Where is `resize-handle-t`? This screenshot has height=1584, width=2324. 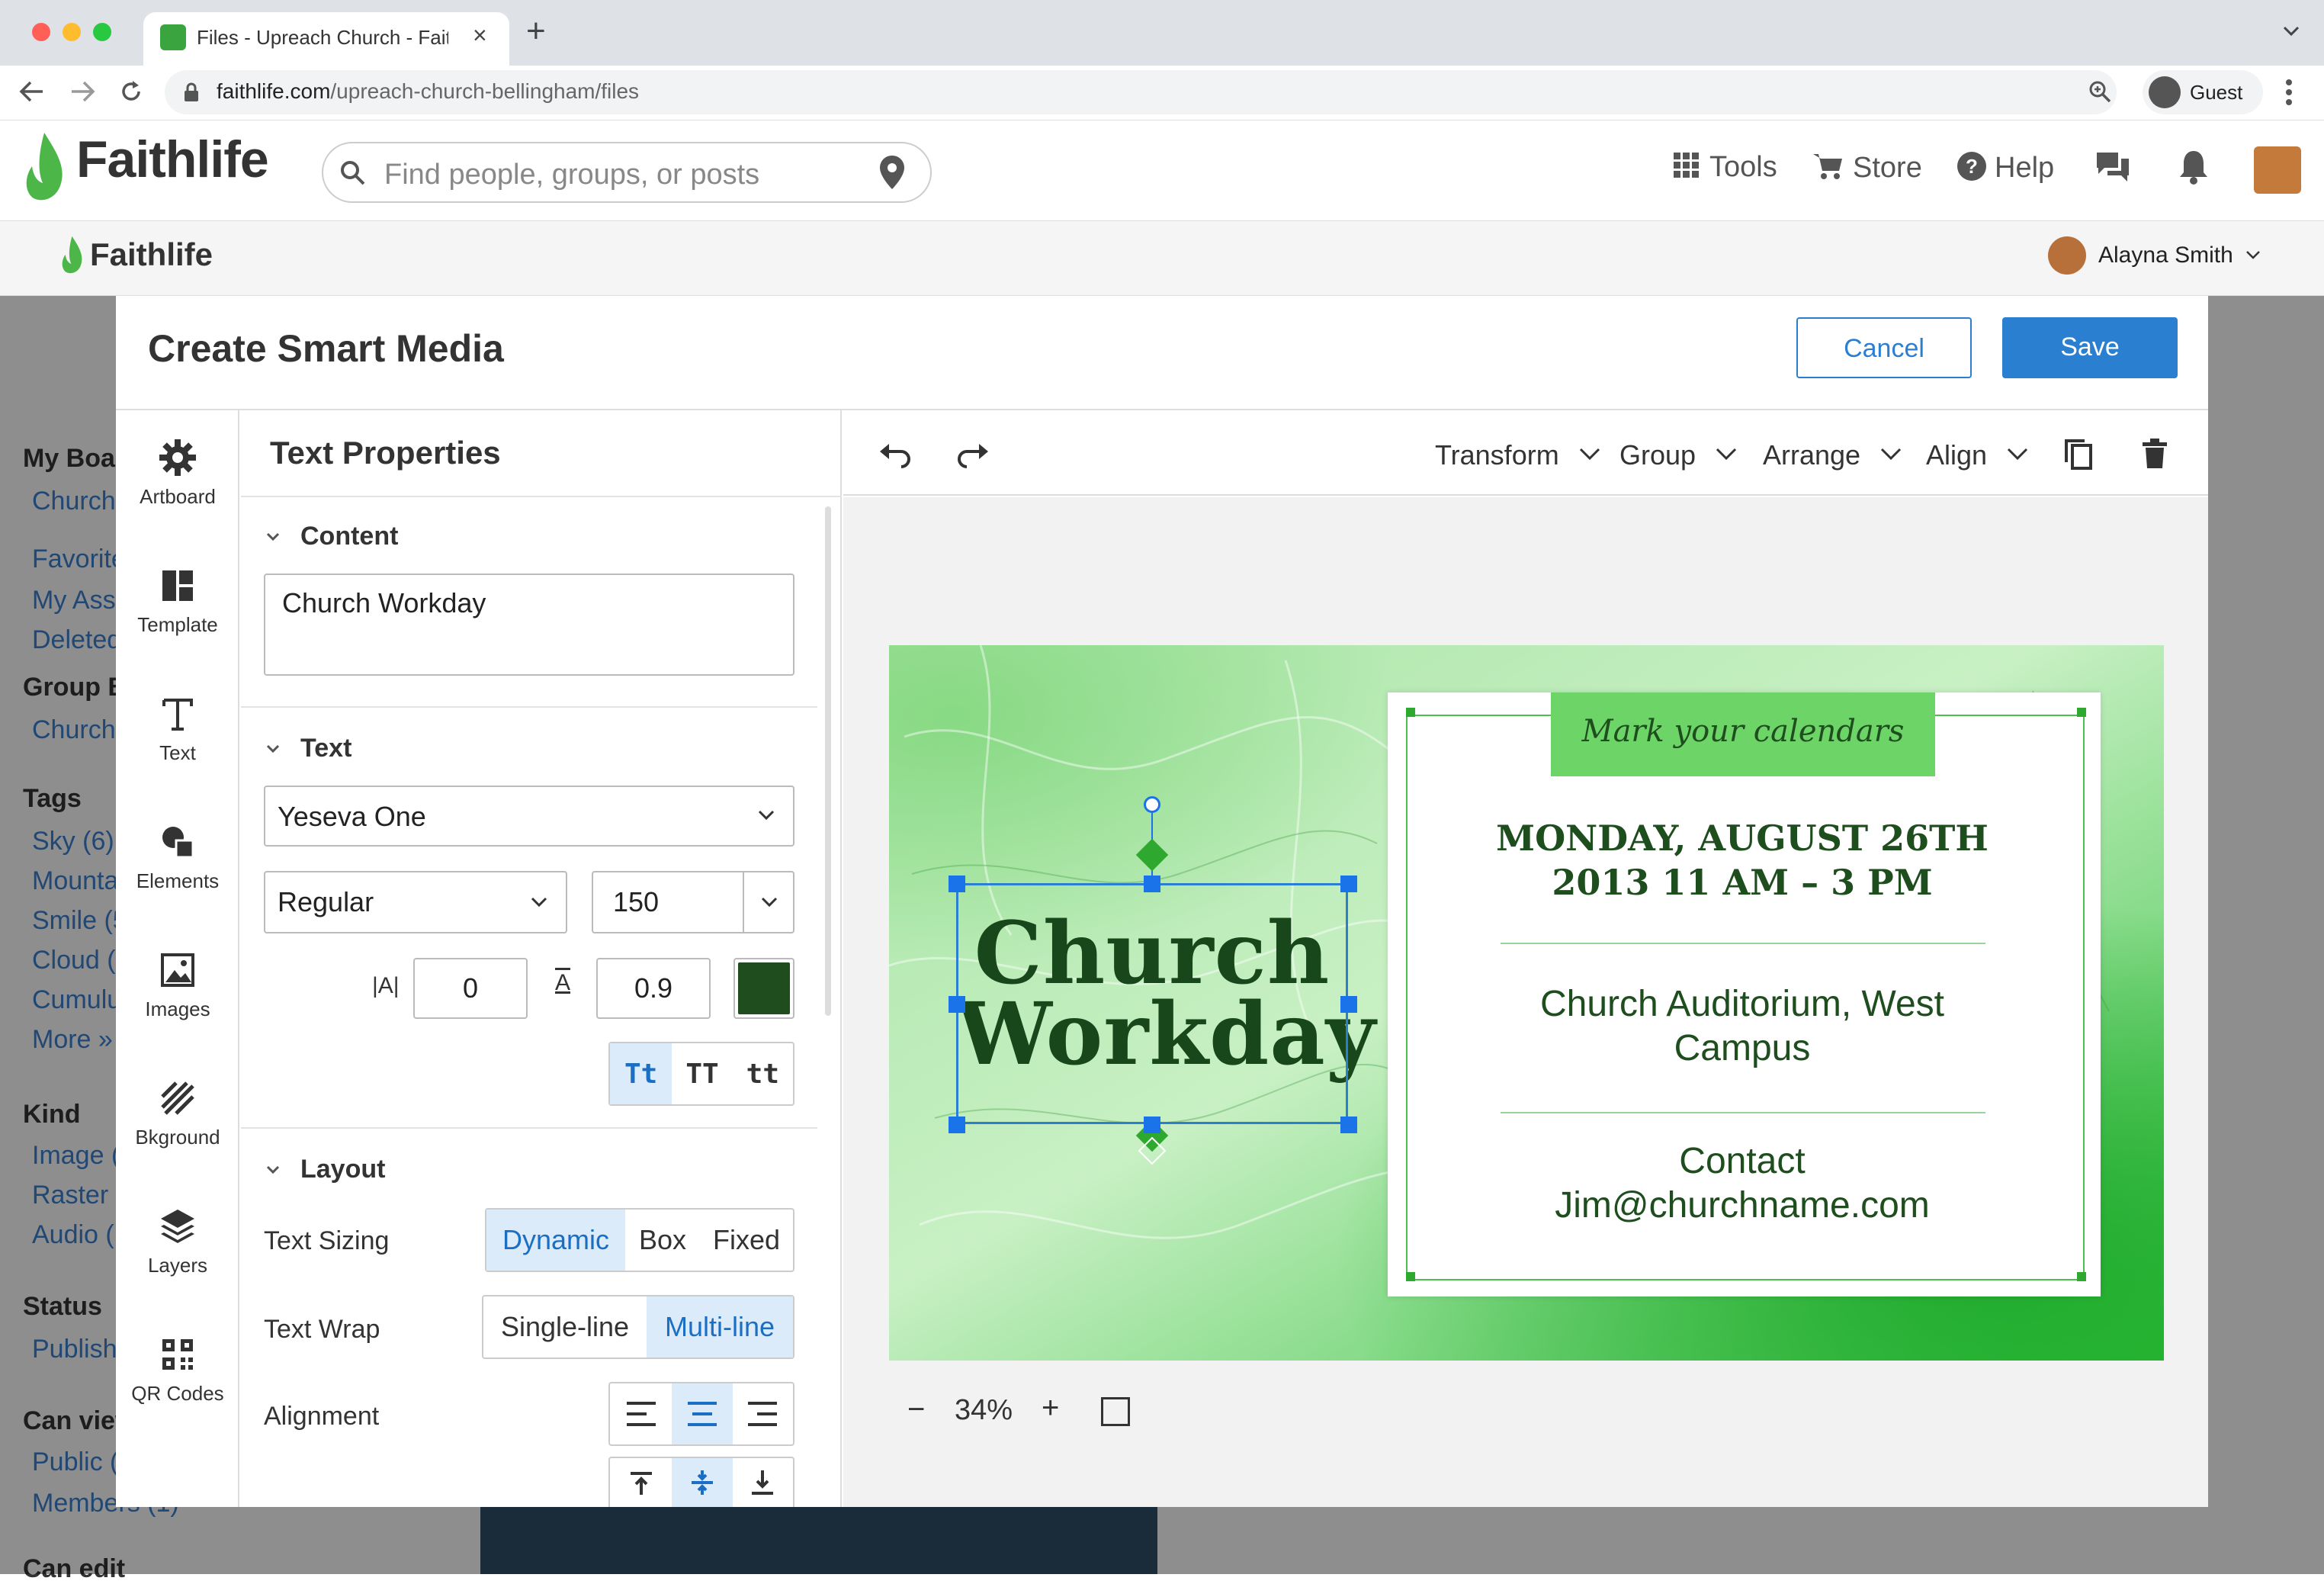
resize-handle-t is located at coordinates (1152, 884).